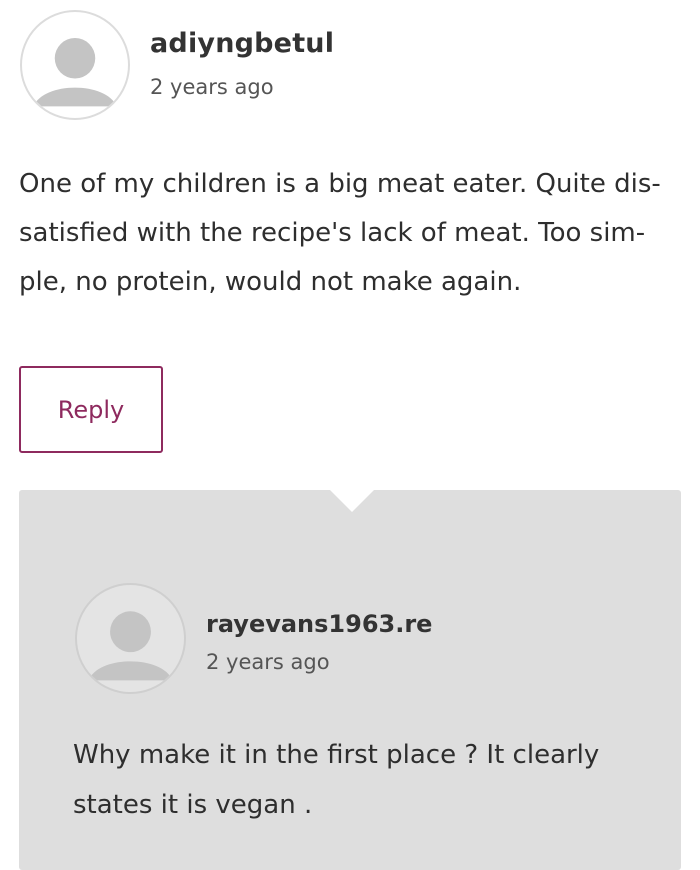 The image size is (700, 870). What do you see at coordinates (193, 805) in the screenshot?
I see `reply-body-line: states it is vegan .` at bounding box center [193, 805].